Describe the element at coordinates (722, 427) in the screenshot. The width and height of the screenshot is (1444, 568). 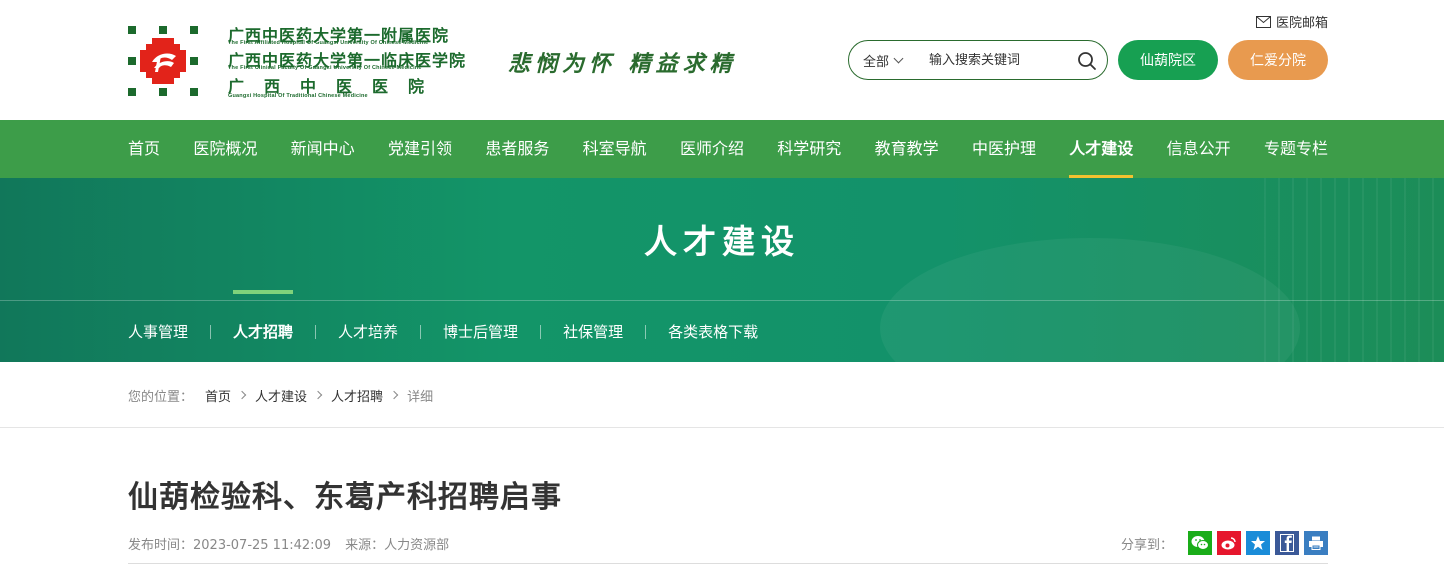
I see `breadcrumb-divider` at that location.